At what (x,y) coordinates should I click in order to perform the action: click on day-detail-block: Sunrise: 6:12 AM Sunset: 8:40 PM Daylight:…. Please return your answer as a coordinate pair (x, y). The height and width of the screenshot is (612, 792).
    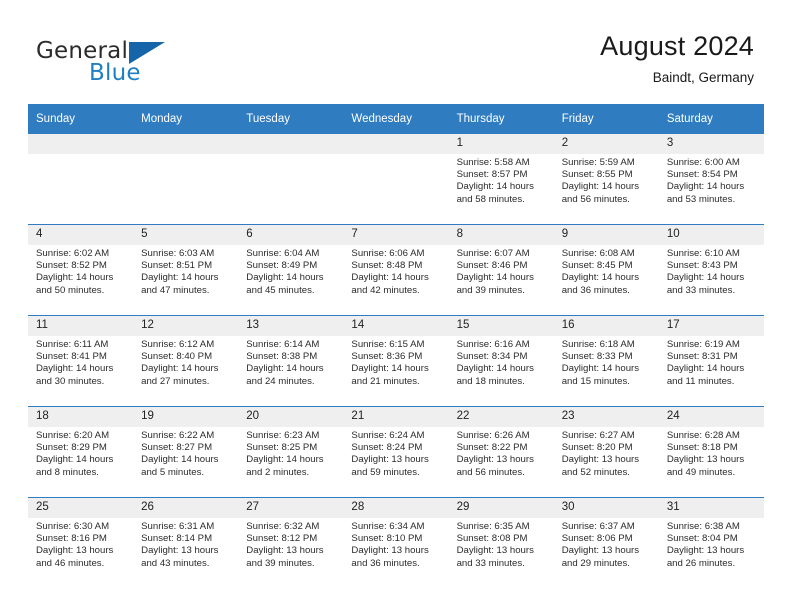
    Looking at the image, I should click on (185, 362).